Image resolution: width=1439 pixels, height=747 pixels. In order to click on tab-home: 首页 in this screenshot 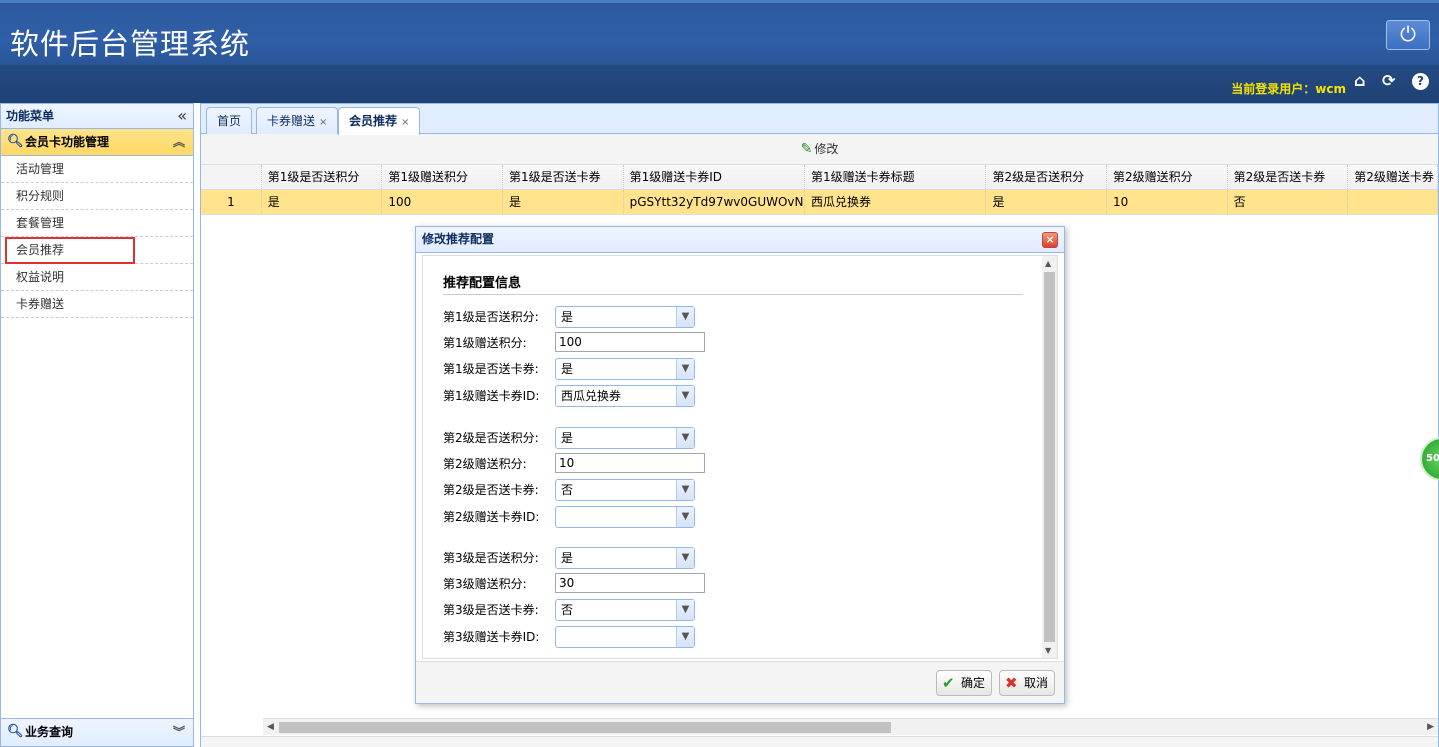, I will do `click(229, 120)`.